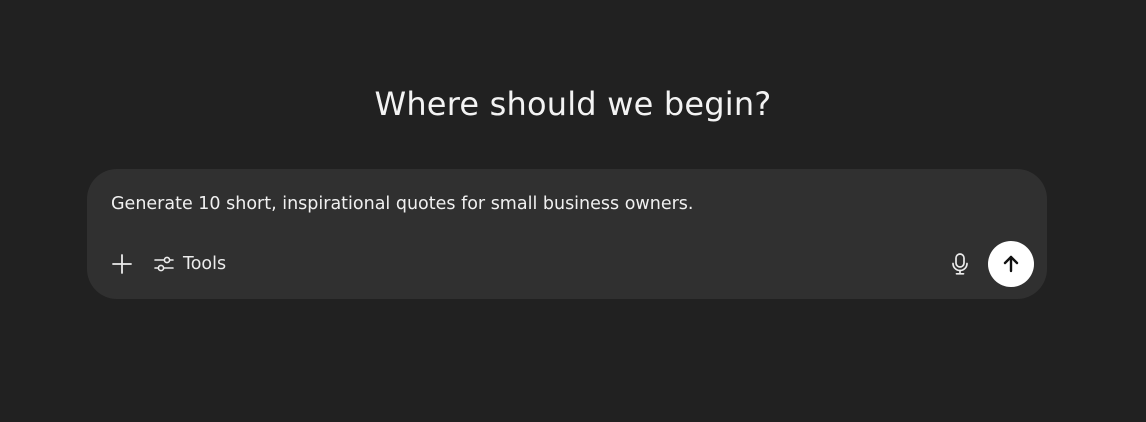 The height and width of the screenshot is (422, 1146). I want to click on voice-input-button, so click(960, 264).